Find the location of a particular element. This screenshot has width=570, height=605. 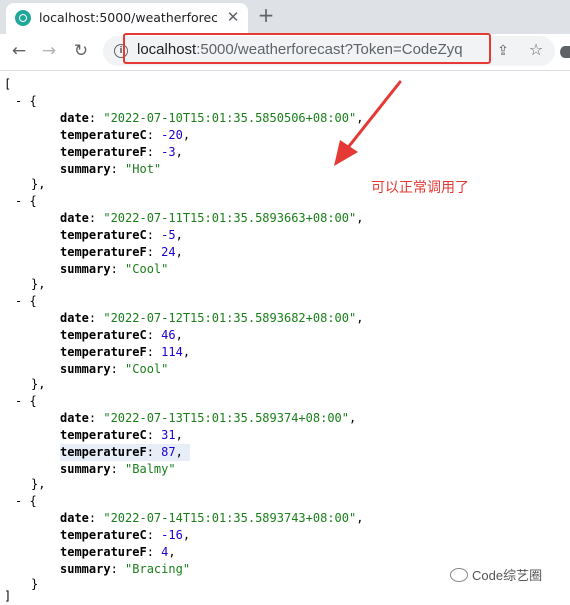

annotation-text: 可以正常调用了 is located at coordinates (420, 187).